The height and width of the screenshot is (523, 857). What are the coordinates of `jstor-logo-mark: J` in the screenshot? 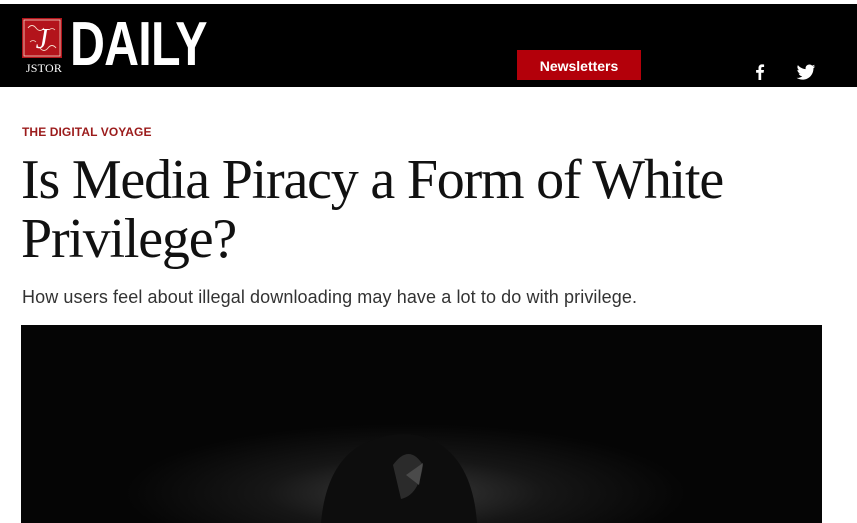 It's located at (42, 38).